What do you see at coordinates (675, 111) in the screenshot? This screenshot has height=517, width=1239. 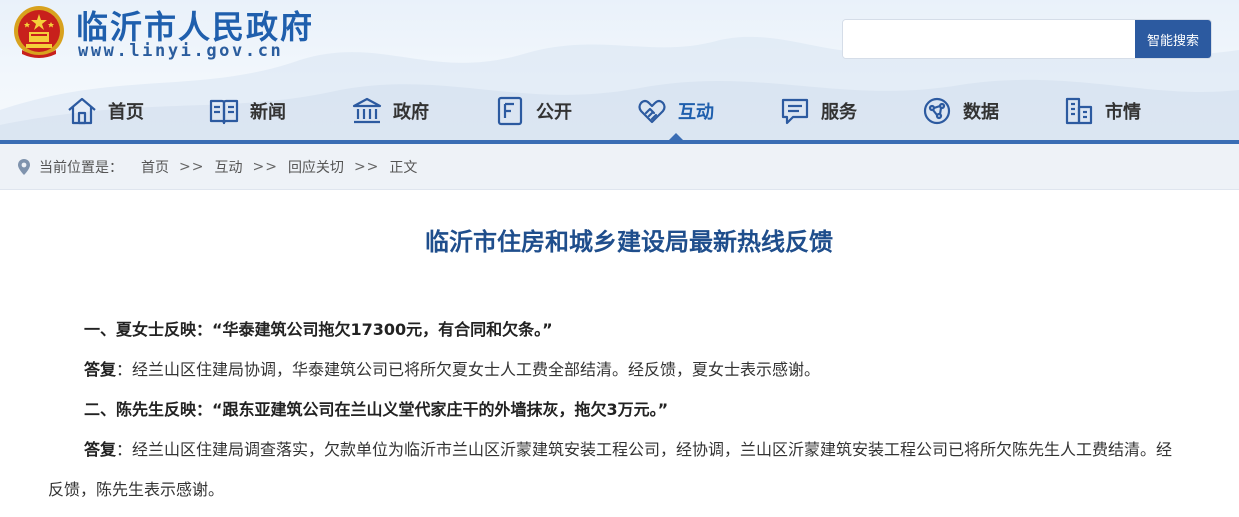 I see `nav-item-interaction: 互动` at bounding box center [675, 111].